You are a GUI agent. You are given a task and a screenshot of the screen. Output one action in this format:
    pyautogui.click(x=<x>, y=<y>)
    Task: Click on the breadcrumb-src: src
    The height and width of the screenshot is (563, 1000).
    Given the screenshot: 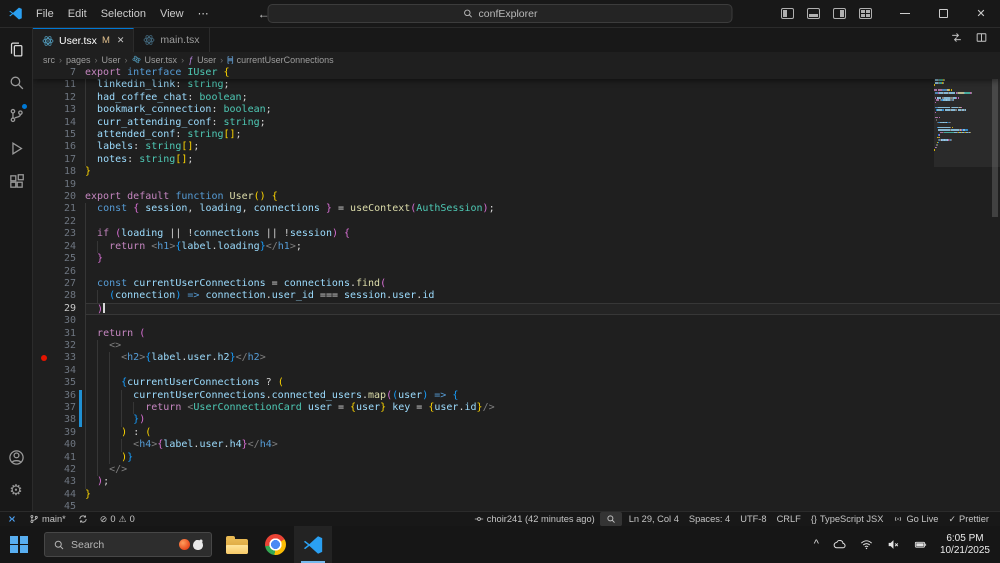 What is the action you would take?
    pyautogui.click(x=49, y=60)
    